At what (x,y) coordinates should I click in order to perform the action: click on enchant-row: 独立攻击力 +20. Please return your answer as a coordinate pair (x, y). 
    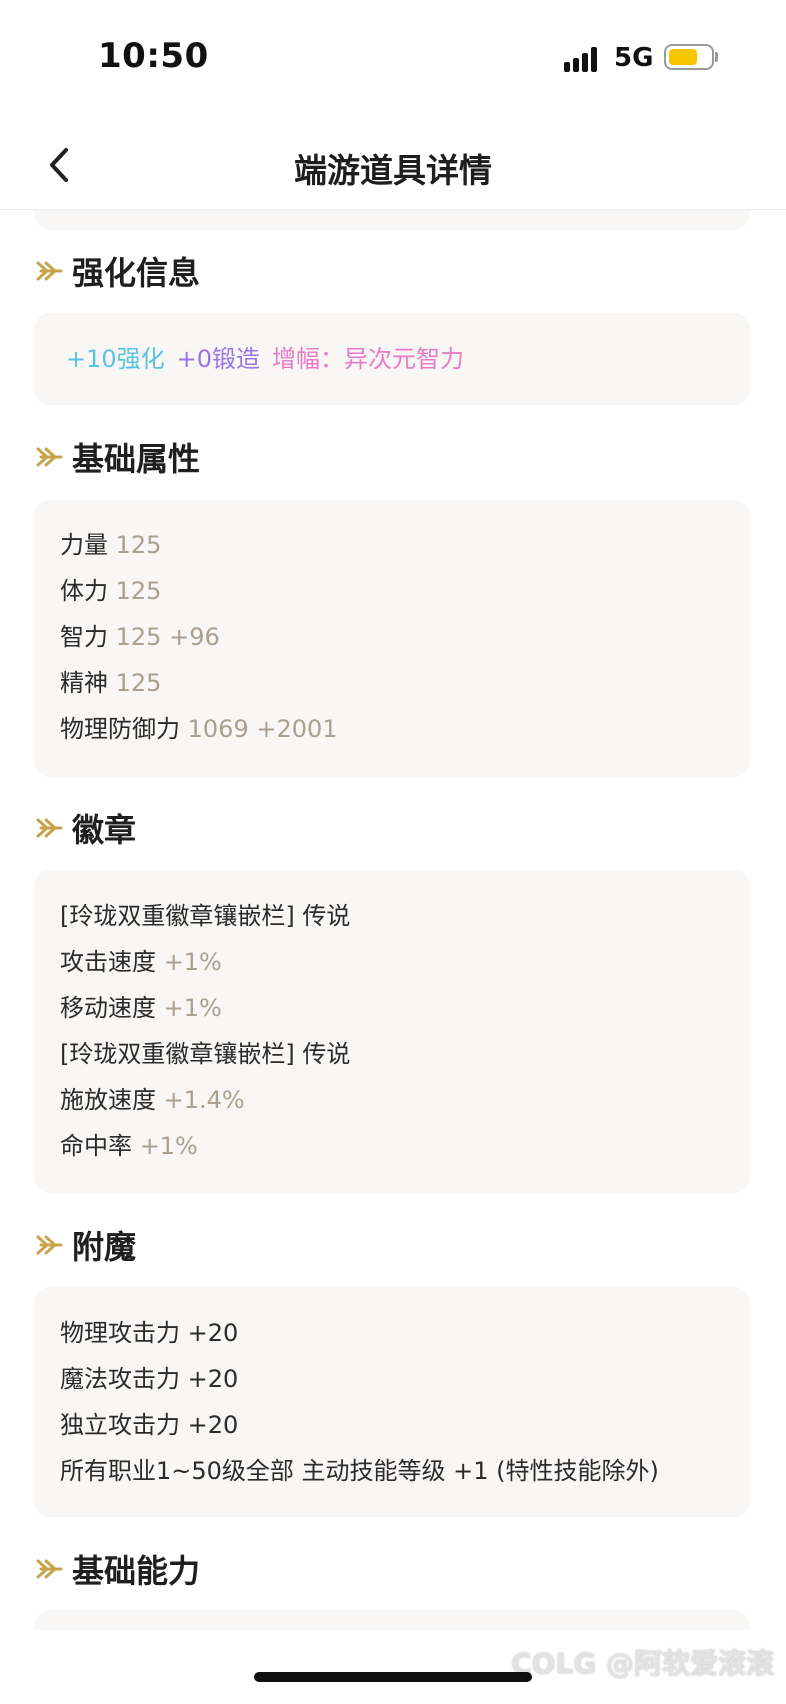
    Looking at the image, I should click on (149, 1425).